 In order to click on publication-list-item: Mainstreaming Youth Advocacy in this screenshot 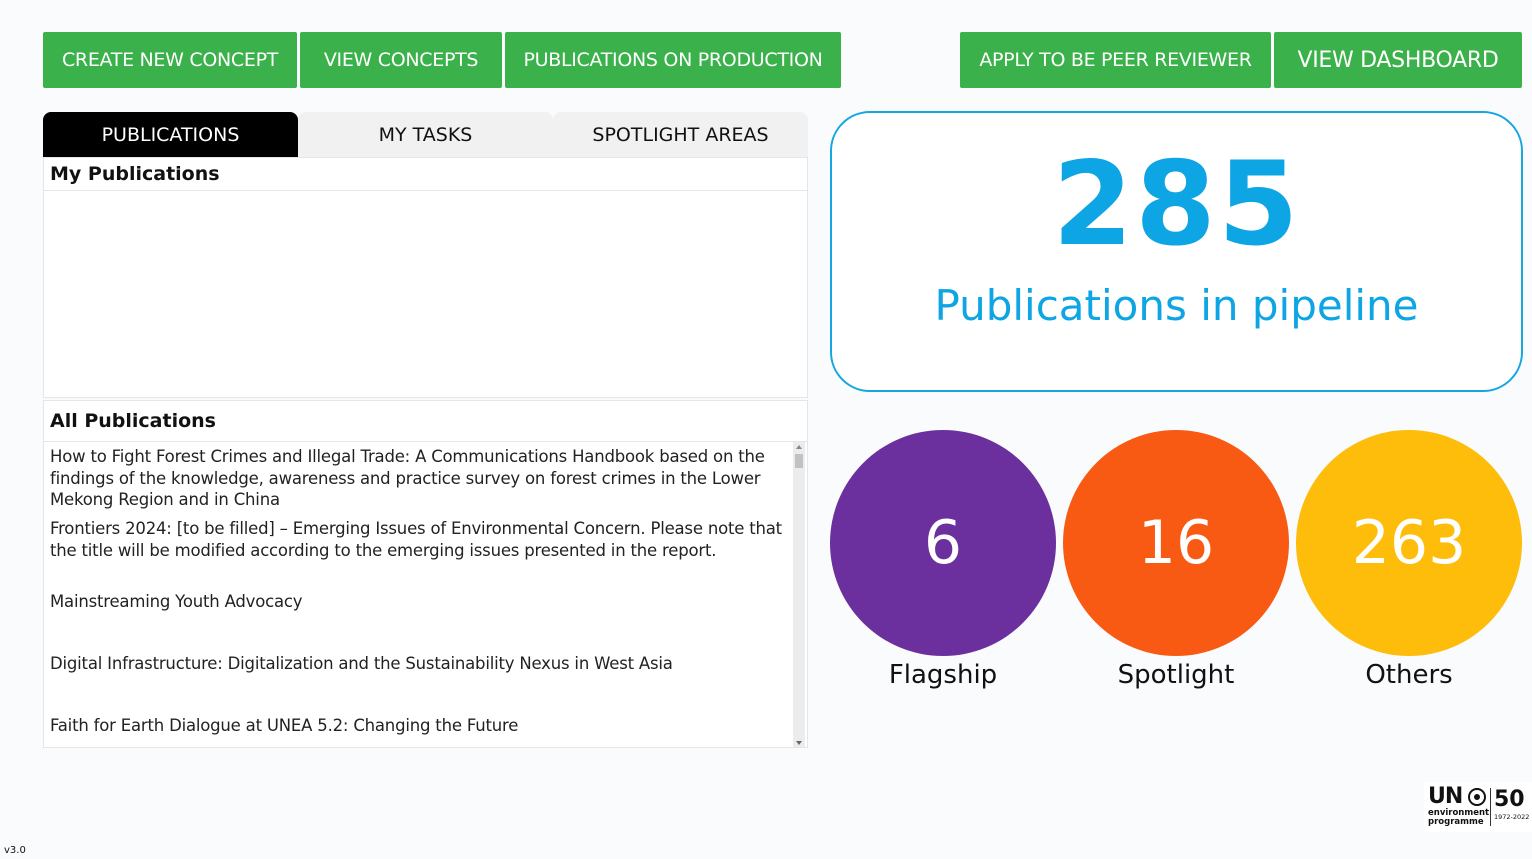, I will do `click(420, 602)`.